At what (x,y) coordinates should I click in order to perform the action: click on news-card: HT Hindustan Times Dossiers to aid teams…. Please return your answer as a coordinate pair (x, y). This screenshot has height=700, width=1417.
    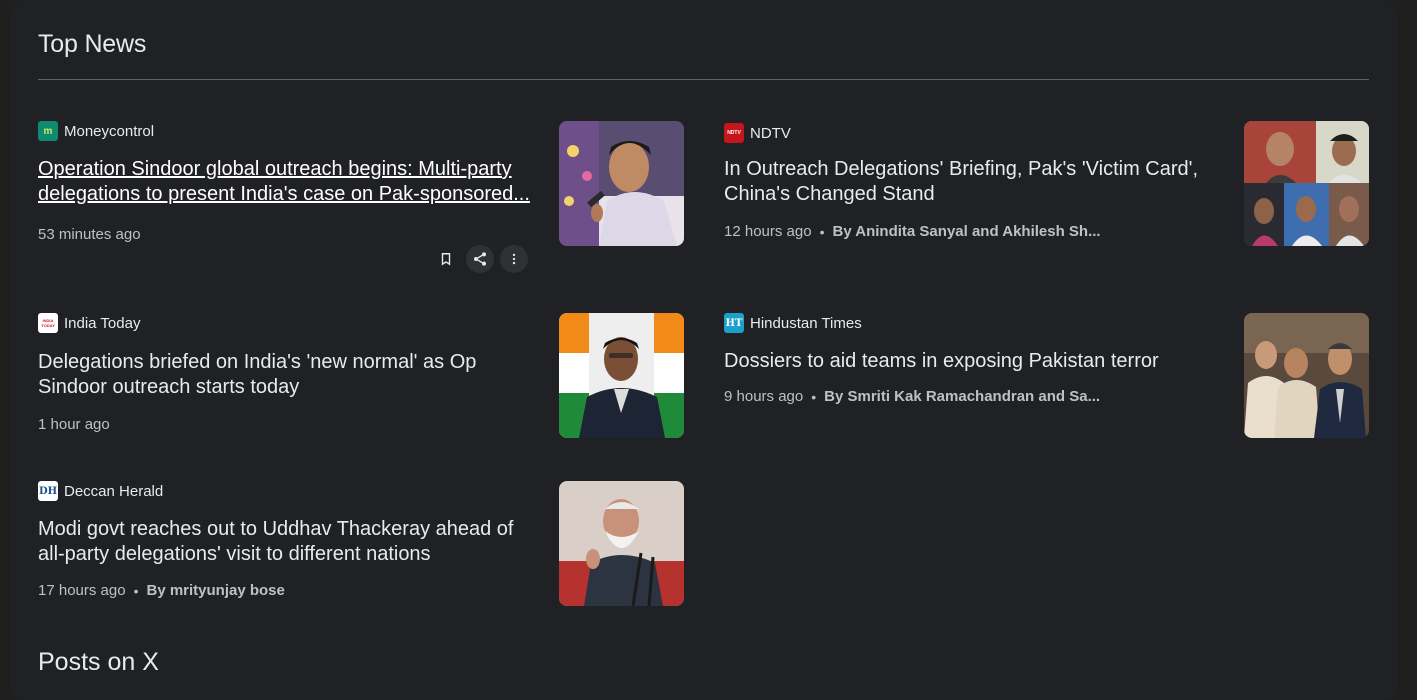
    Looking at the image, I should click on (969, 359).